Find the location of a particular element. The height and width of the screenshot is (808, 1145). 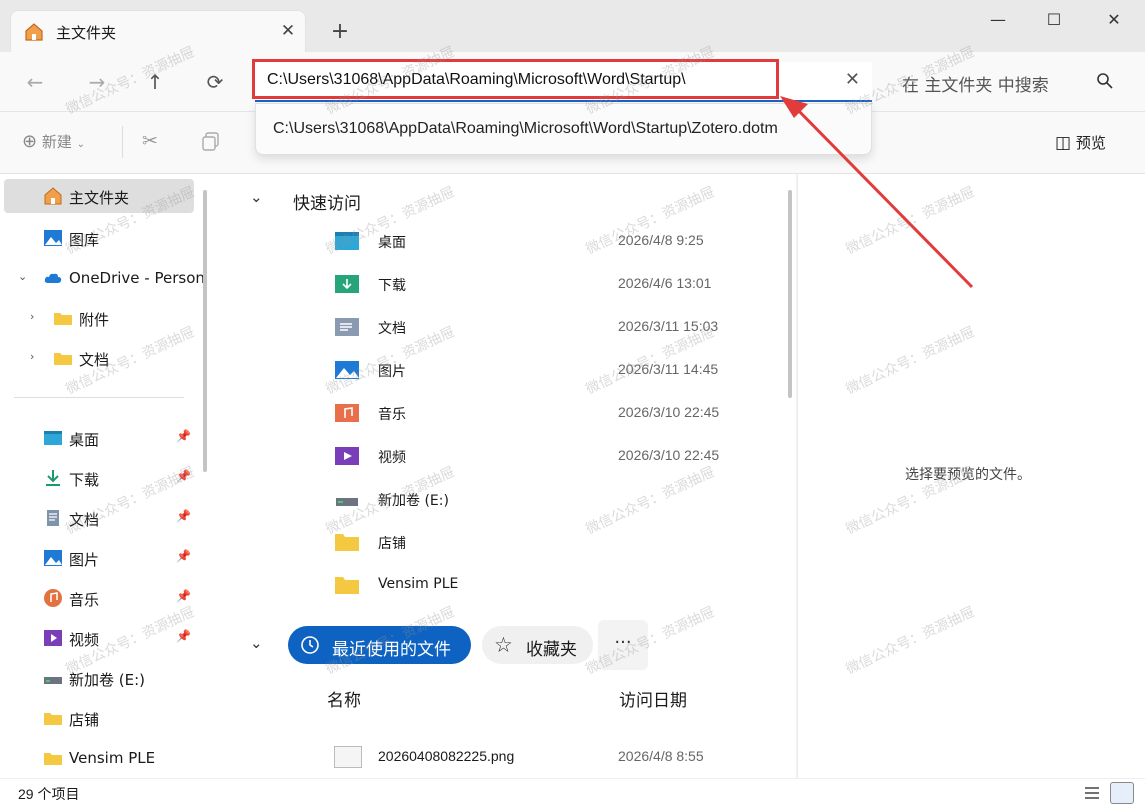

sidebar-item-gallery: 图库 is located at coordinates (97, 238).